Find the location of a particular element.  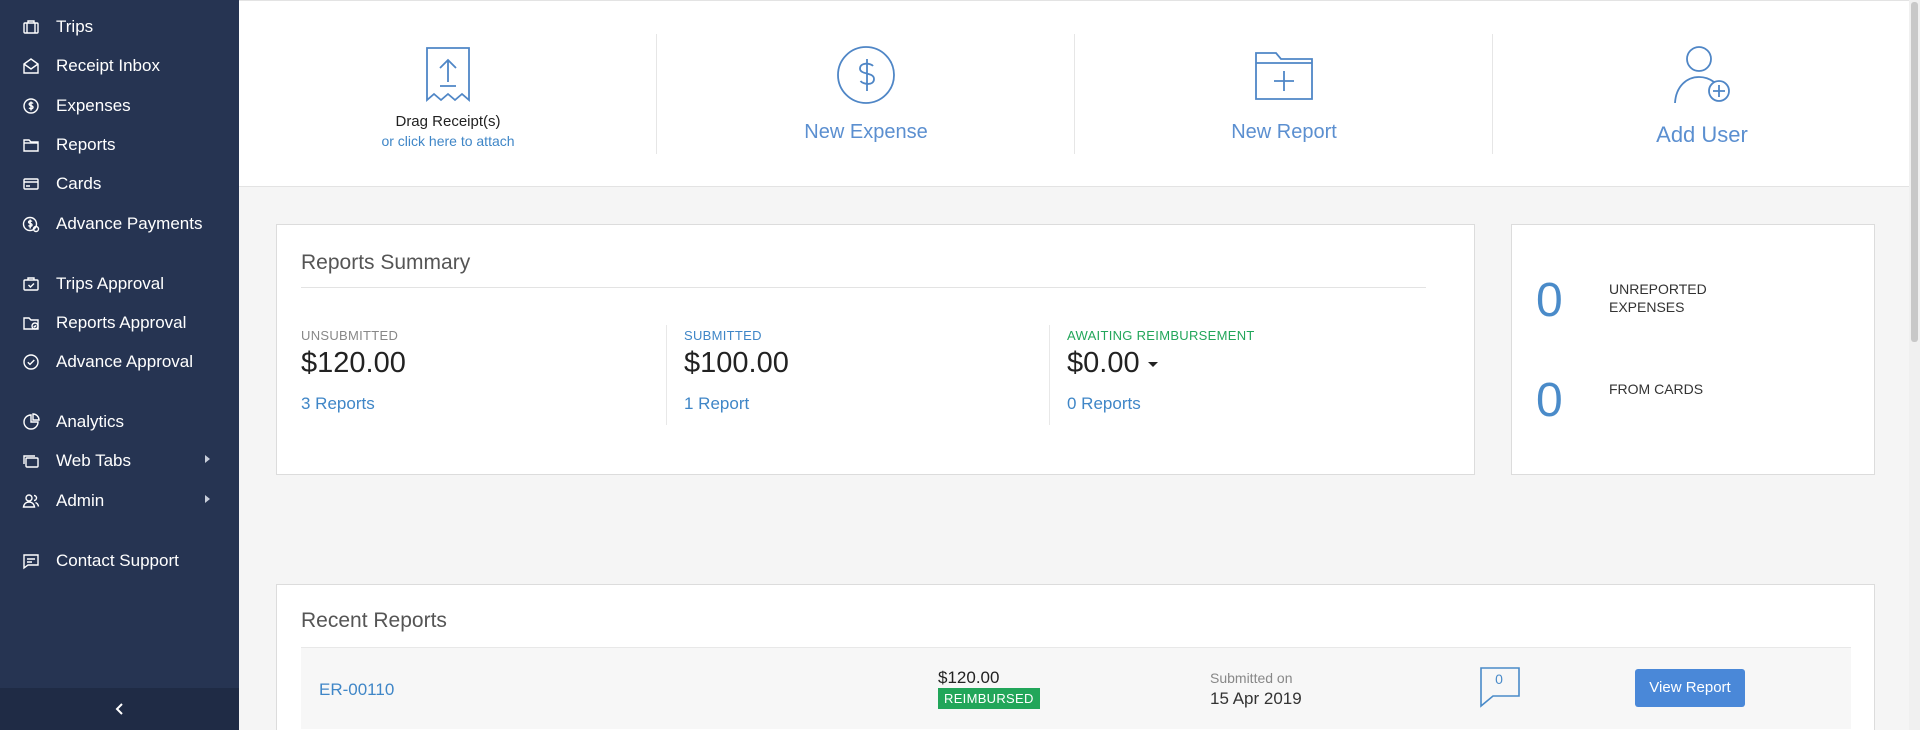

sidebar-item-reports-approval: Reports Approval is located at coordinates (120, 323).